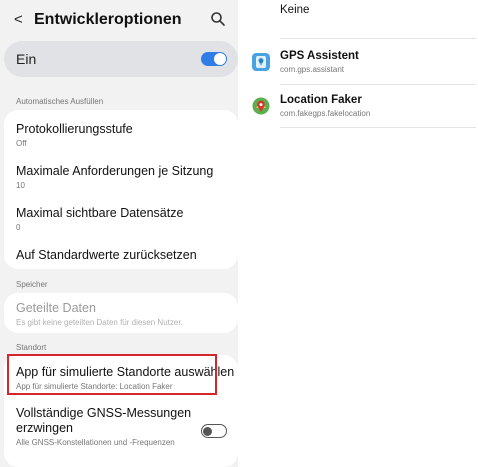 The image size is (478, 467). I want to click on setting-reset-defaults: Auf Standardwerte zurücksetzen, so click(106, 255).